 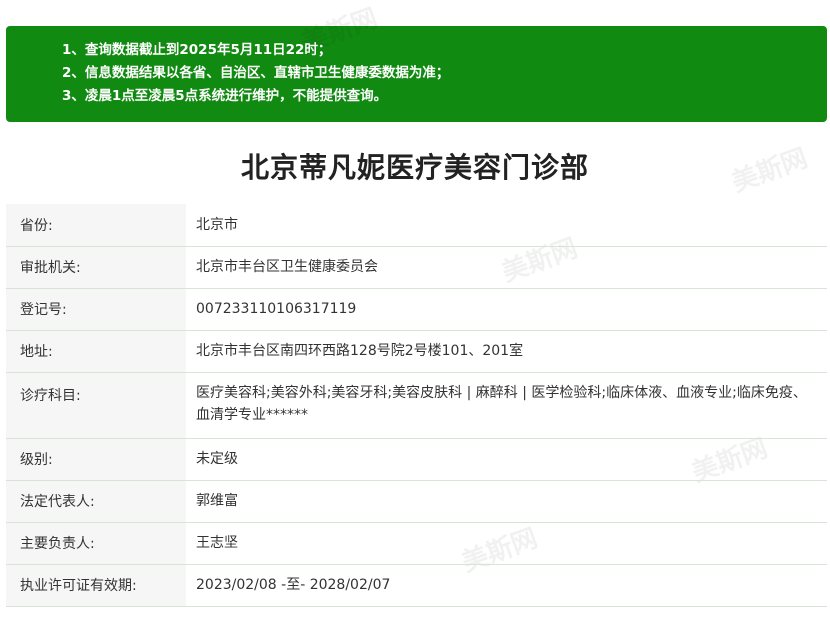 I want to click on table-row: 登记号: 007233110106317119, so click(x=416, y=309).